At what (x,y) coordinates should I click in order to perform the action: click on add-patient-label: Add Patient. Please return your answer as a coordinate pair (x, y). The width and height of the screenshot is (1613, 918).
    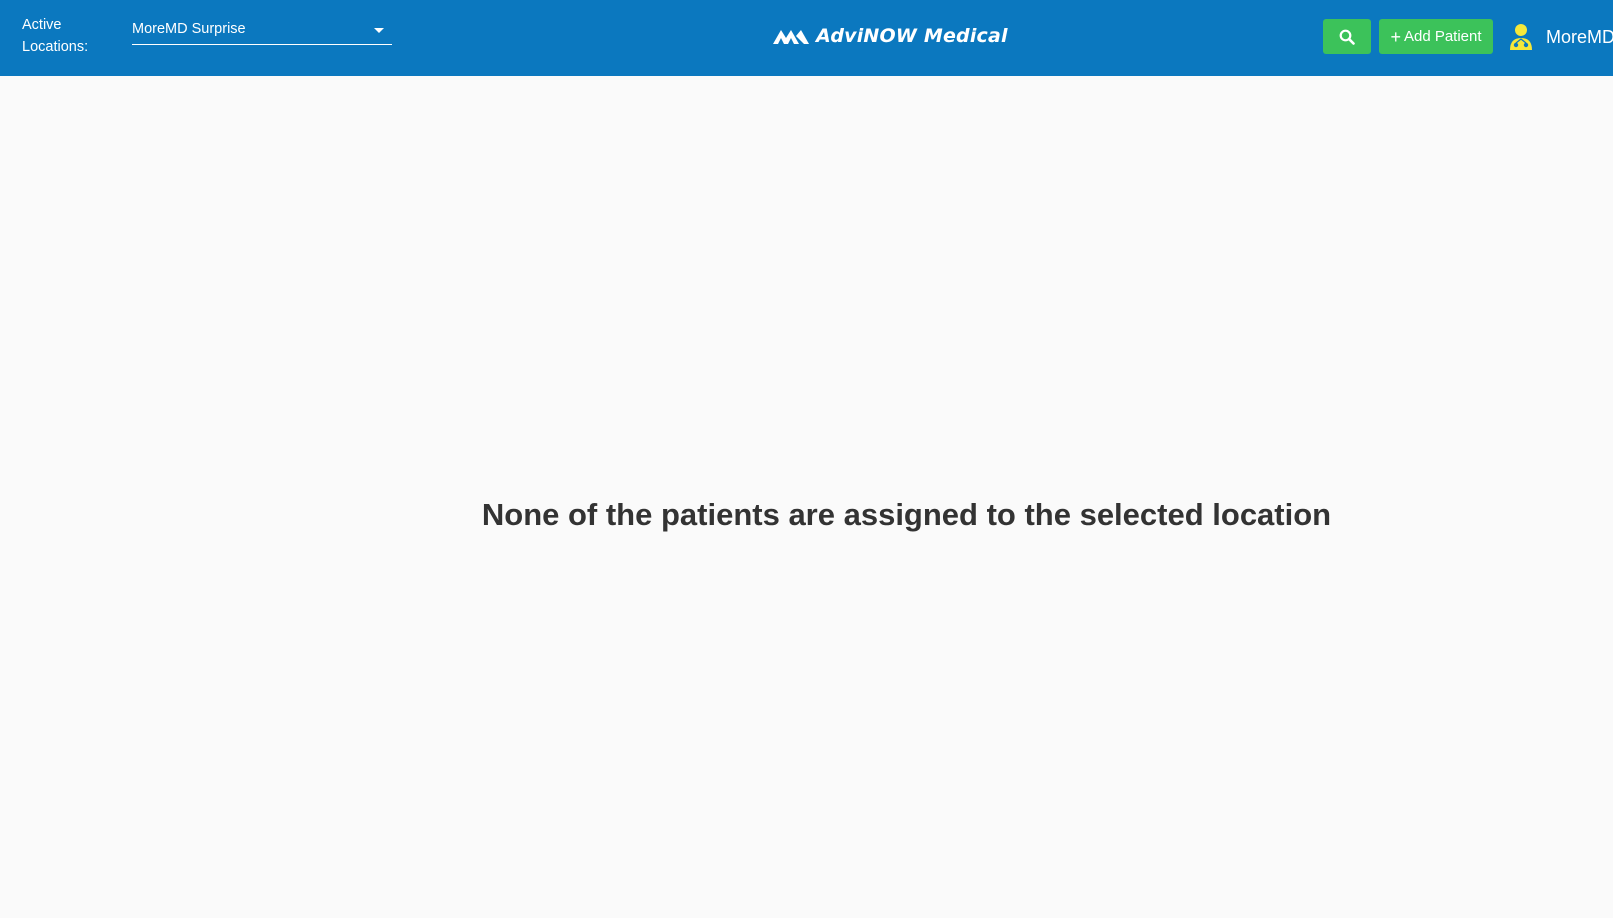
    Looking at the image, I should click on (1442, 36).